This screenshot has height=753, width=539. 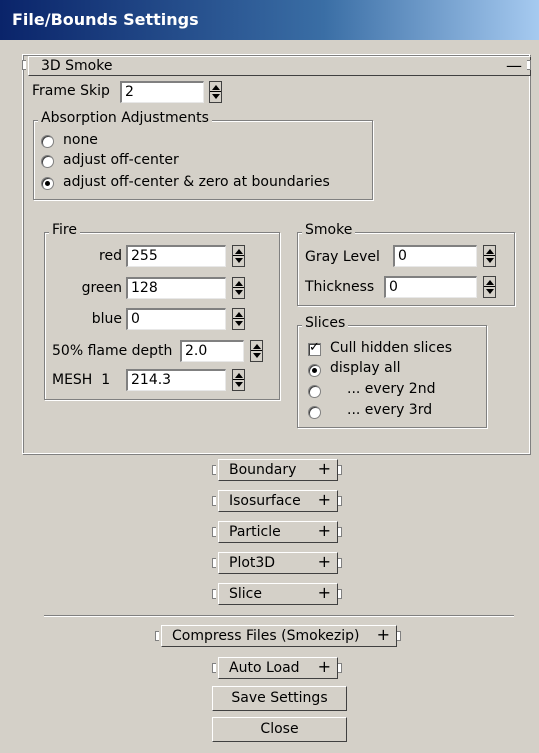 I want to click on absorption-option-off-center-zero: adjust off-center & zero at boundaries, so click(x=196, y=182).